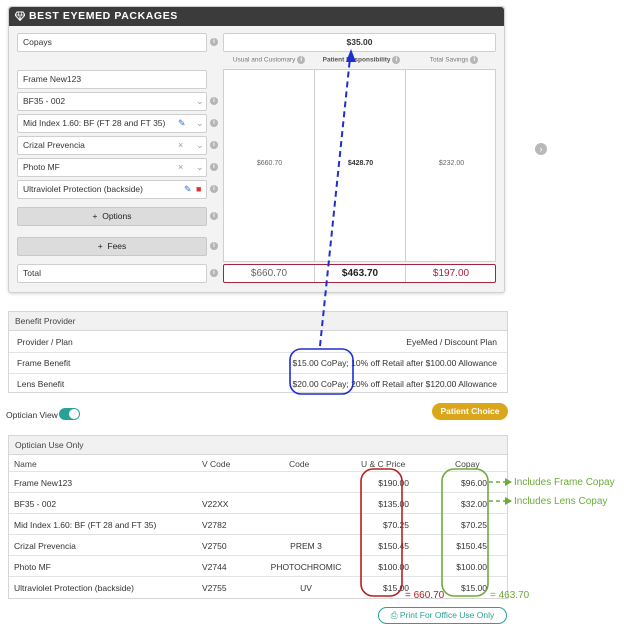 The image size is (624, 635). Describe the element at coordinates (351, 55) in the screenshot. I see `blue-arrow-head` at that location.